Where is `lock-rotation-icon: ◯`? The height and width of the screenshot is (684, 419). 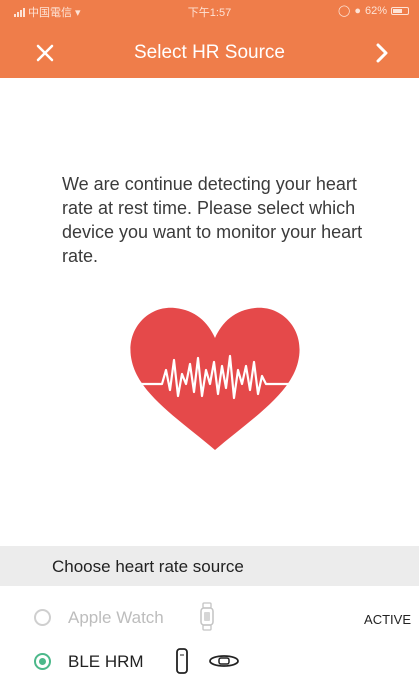 lock-rotation-icon: ◯ is located at coordinates (344, 11).